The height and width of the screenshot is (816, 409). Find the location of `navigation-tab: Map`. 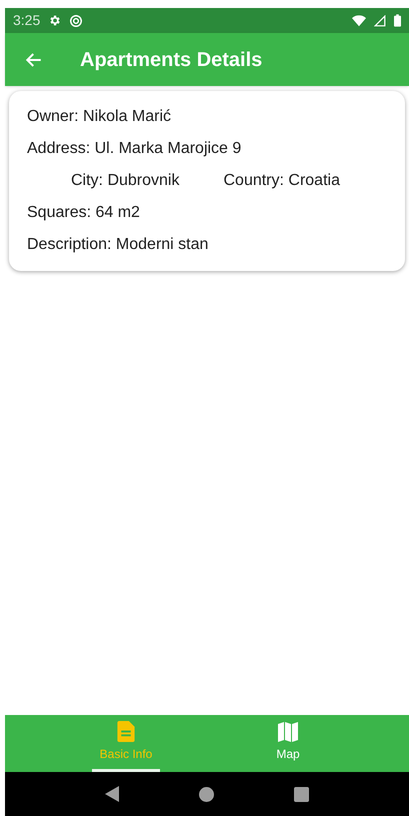

navigation-tab: Map is located at coordinates (288, 743).